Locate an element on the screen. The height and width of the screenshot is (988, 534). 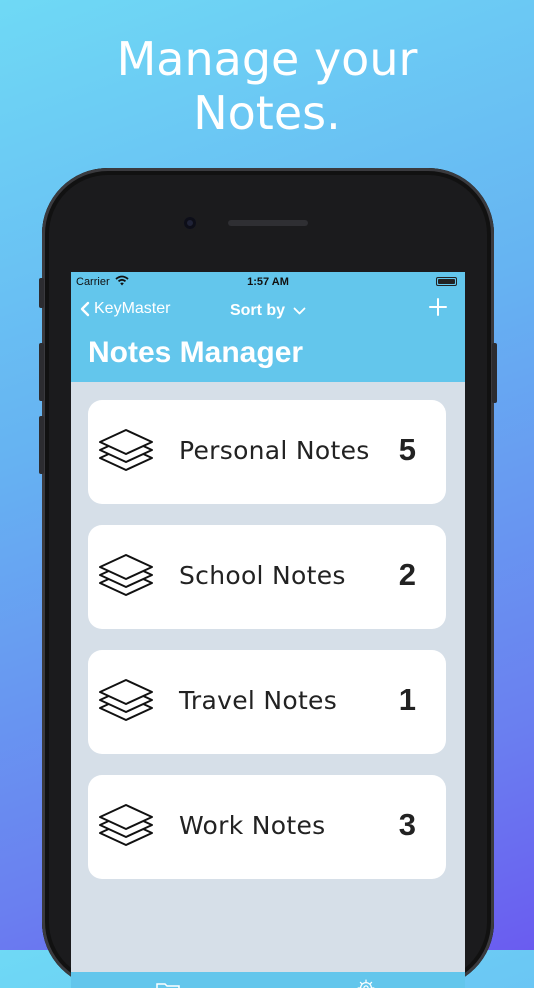
power-button is located at coordinates (494, 373).